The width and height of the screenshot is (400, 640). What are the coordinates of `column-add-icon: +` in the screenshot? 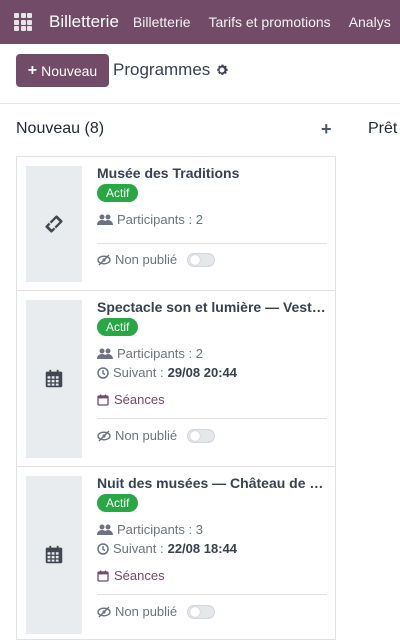 It's located at (326, 129).